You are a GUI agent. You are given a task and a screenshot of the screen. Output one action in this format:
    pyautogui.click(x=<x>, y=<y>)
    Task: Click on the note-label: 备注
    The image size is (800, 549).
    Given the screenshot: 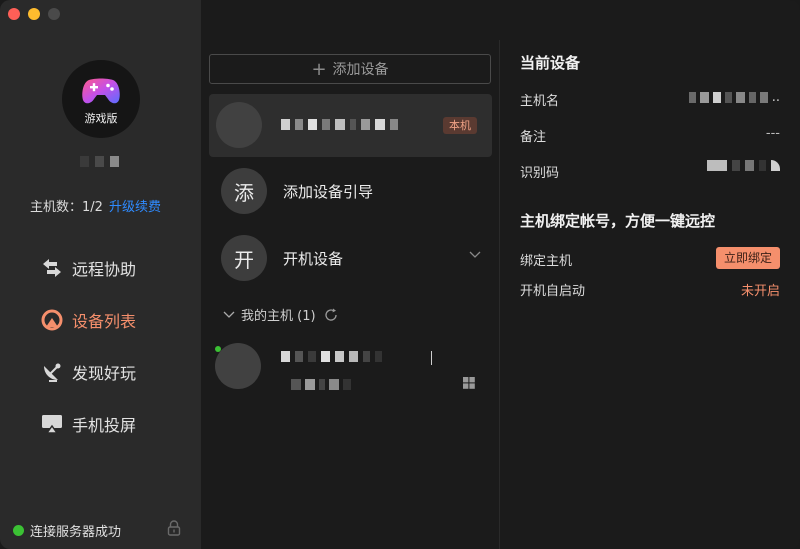 What is the action you would take?
    pyautogui.click(x=533, y=137)
    